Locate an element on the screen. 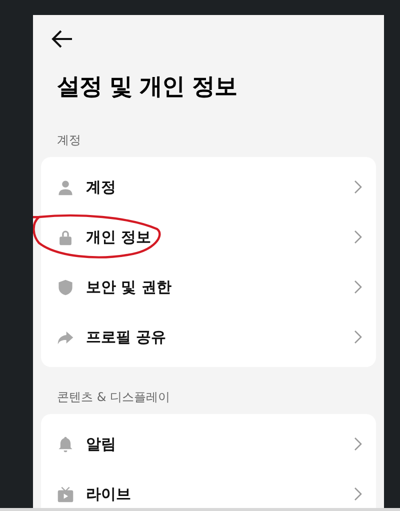  lock-icon is located at coordinates (65, 237).